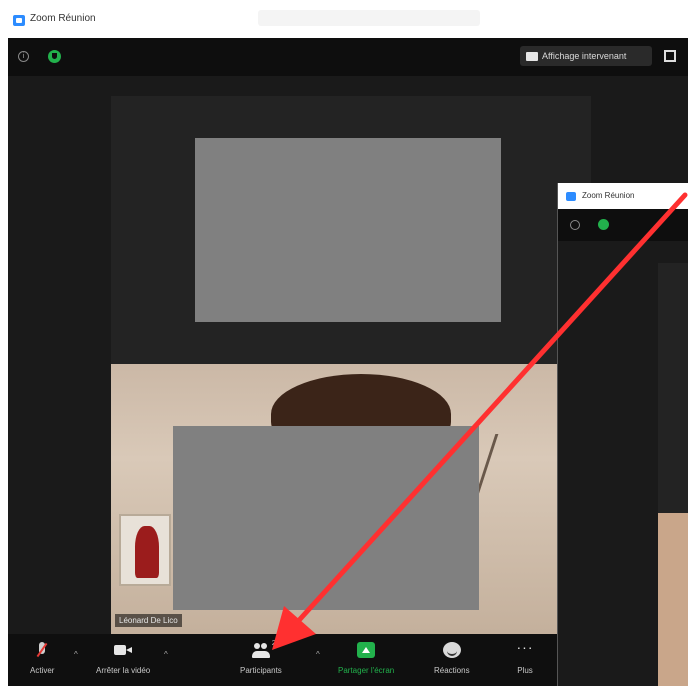  I want to click on speaker-view-label: Affichage intervenant, so click(584, 56).